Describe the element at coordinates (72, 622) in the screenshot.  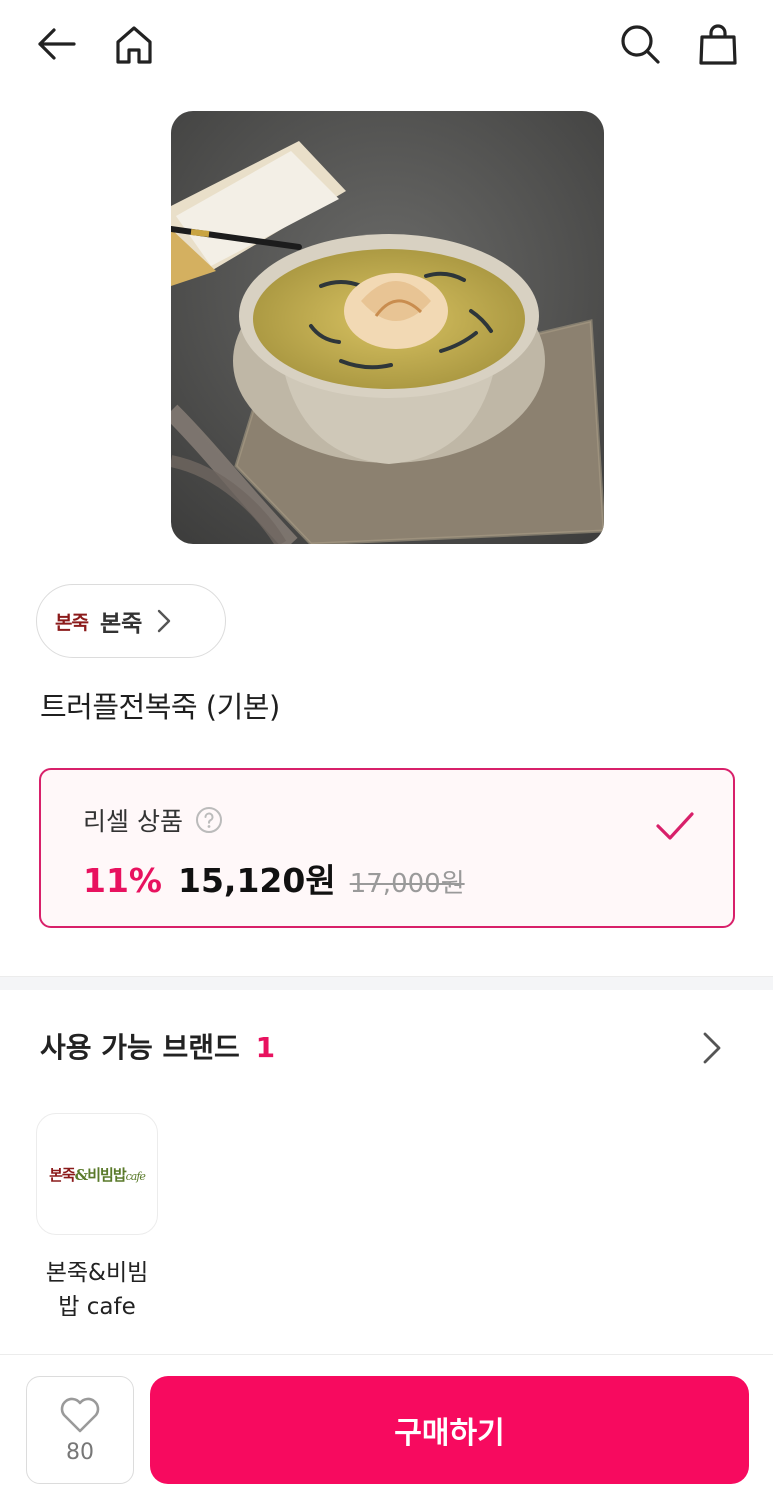
I see `brand-logo: 본죽` at that location.